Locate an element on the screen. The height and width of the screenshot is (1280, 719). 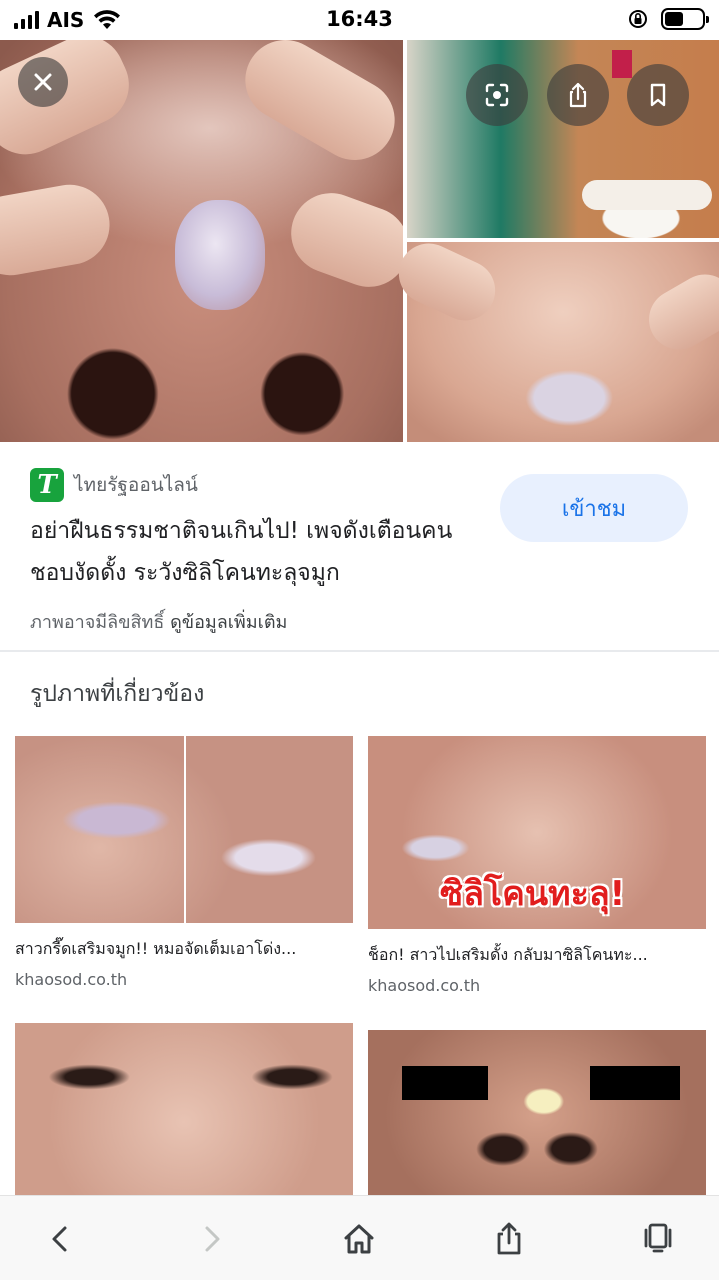
source-row: T ไทยรัฐออนไลน์ is located at coordinates (114, 485).